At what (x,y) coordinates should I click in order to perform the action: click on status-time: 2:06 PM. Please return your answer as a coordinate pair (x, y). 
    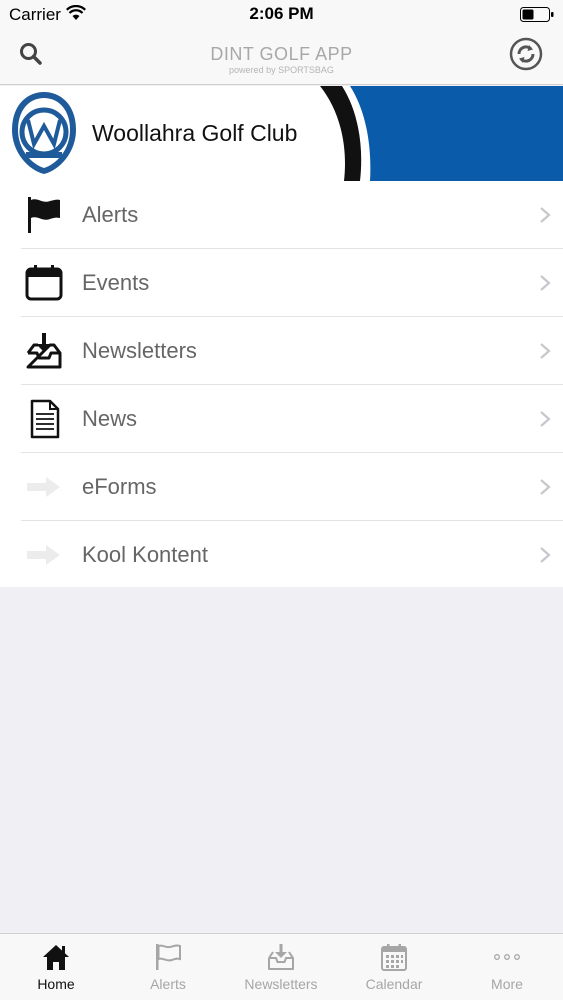
    Looking at the image, I should click on (281, 13).